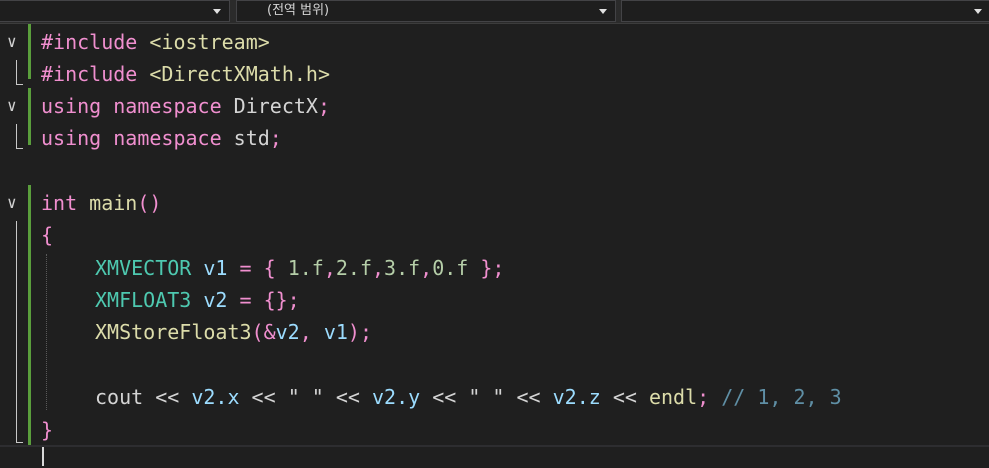 This screenshot has width=989, height=468. I want to click on code-line-9: XMFLOAT3 v2 = {};, so click(170, 300).